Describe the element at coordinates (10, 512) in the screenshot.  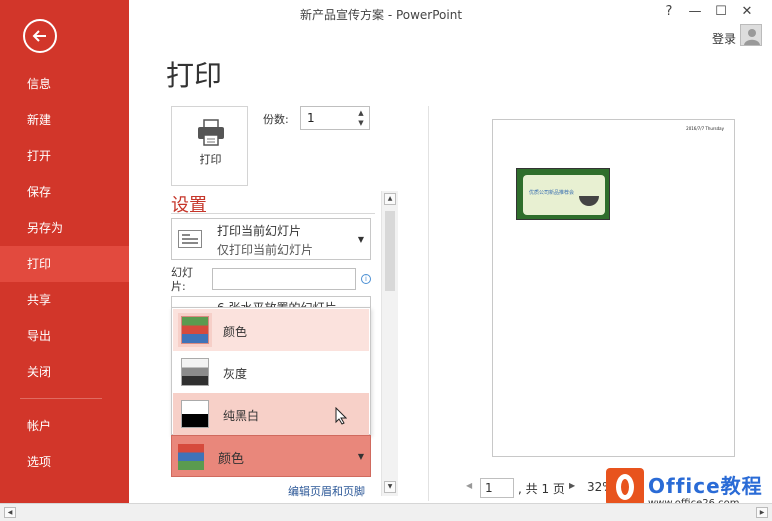
I see `scroll-left-icon: ◀` at that location.